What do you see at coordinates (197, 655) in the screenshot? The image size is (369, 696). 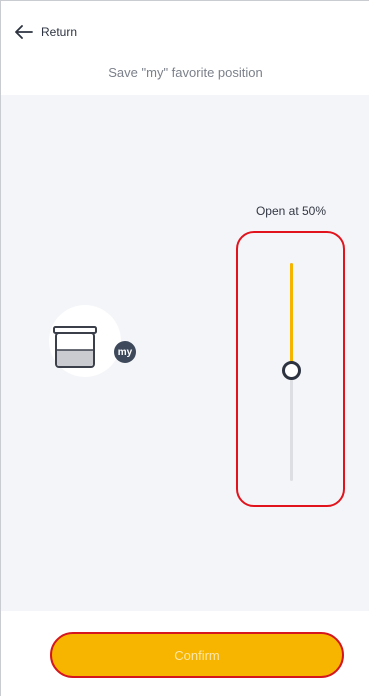 I see `confirm-button: Confirm` at bounding box center [197, 655].